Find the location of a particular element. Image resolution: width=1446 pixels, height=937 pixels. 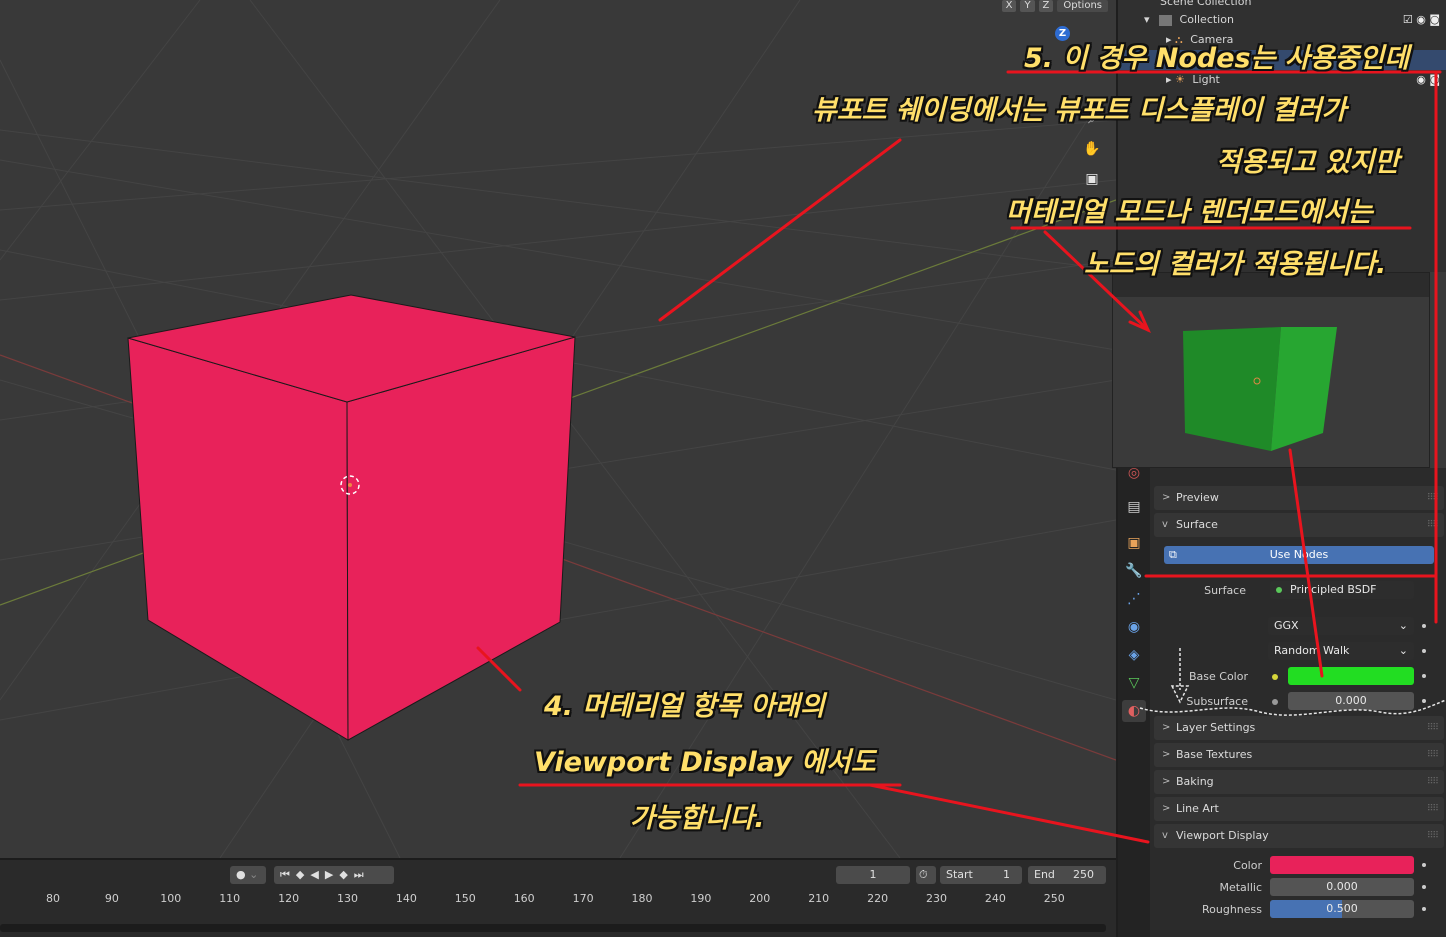

timeline-tick: 130 is located at coordinates (347, 898).